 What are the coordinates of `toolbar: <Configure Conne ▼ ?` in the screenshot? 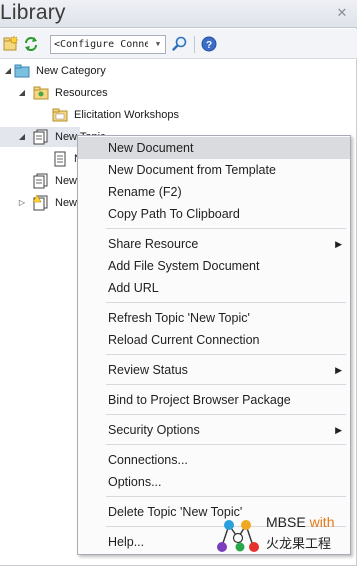 It's located at (178, 44).